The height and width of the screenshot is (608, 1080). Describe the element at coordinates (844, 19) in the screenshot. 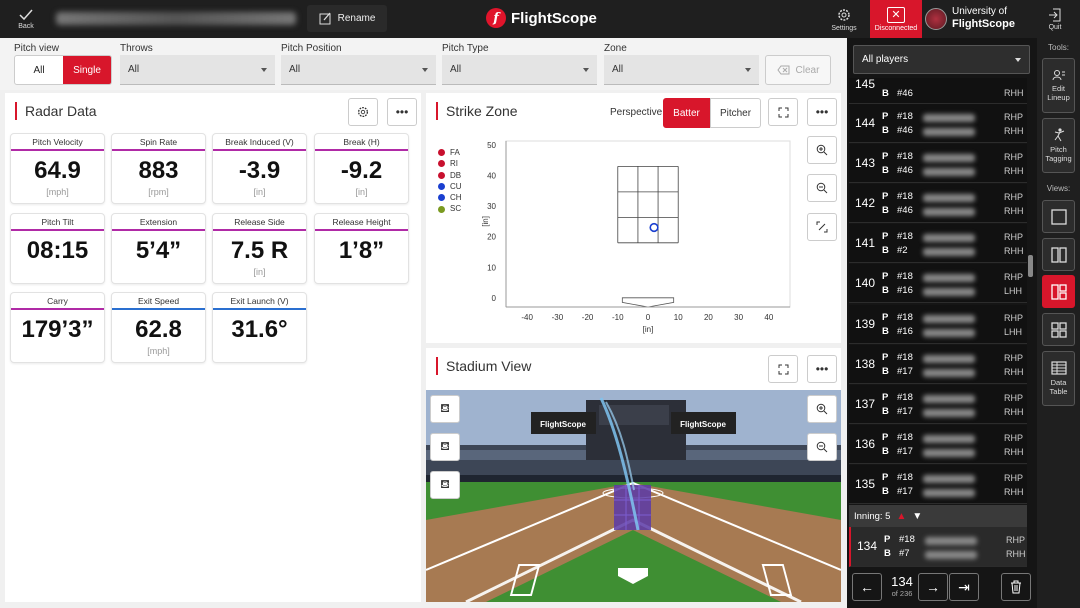

I see `settings-button: Settings` at that location.